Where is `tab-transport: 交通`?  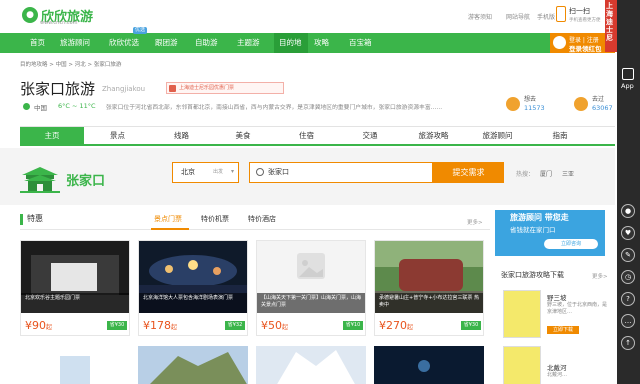 tab-transport: 交通 is located at coordinates (370, 136).